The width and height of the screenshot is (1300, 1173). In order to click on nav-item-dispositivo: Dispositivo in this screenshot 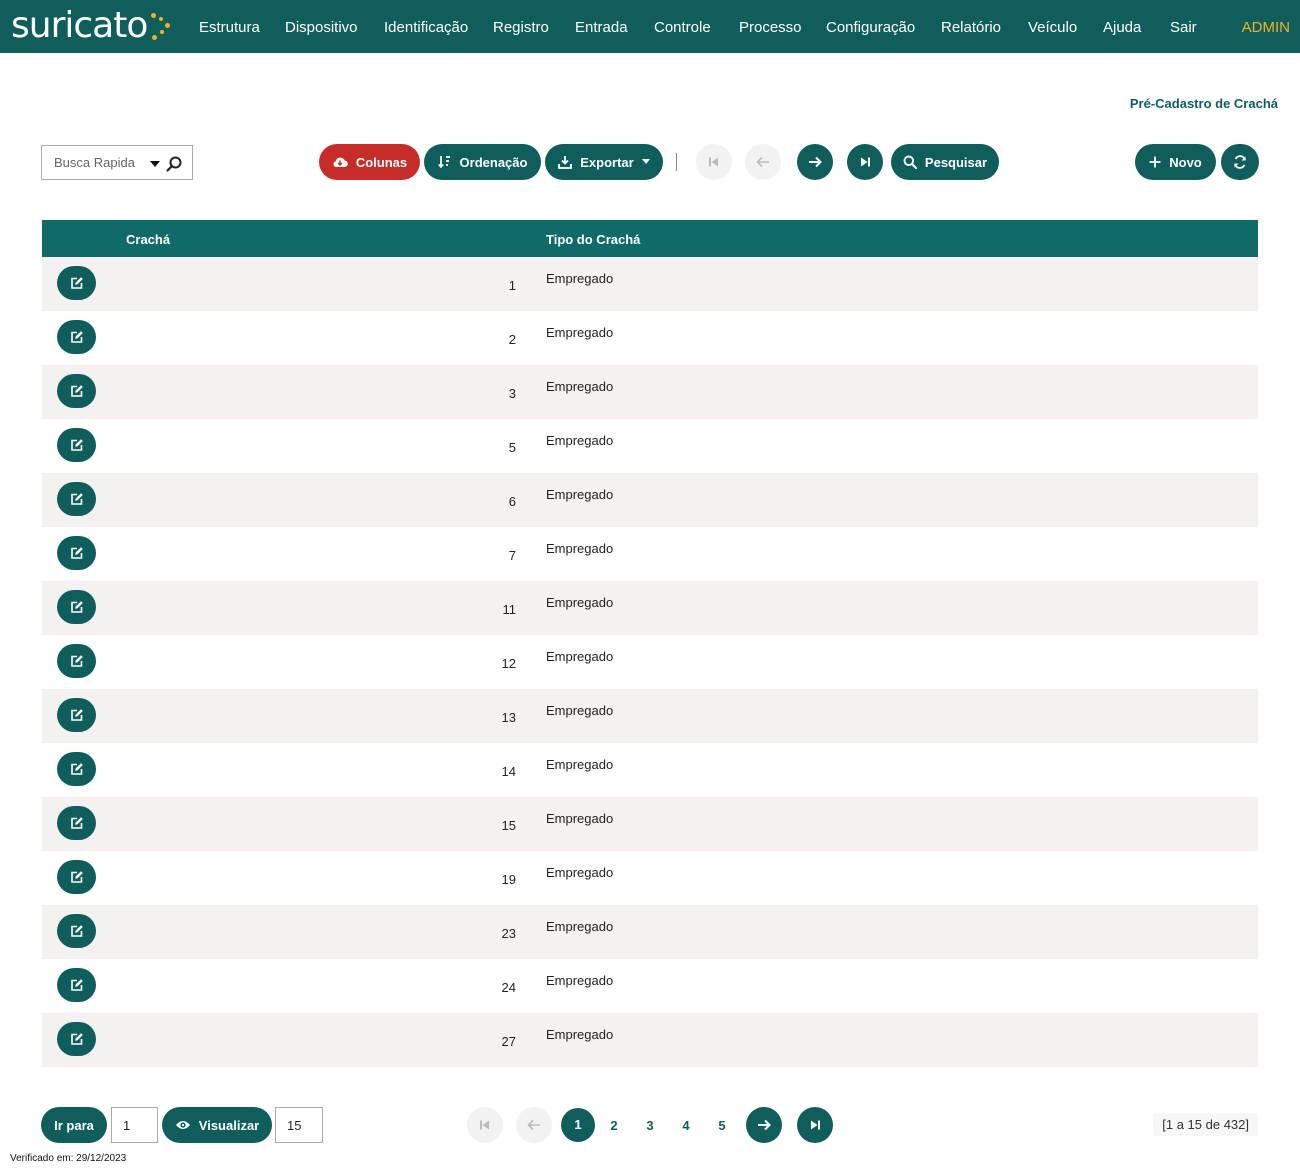, I will do `click(321, 26)`.